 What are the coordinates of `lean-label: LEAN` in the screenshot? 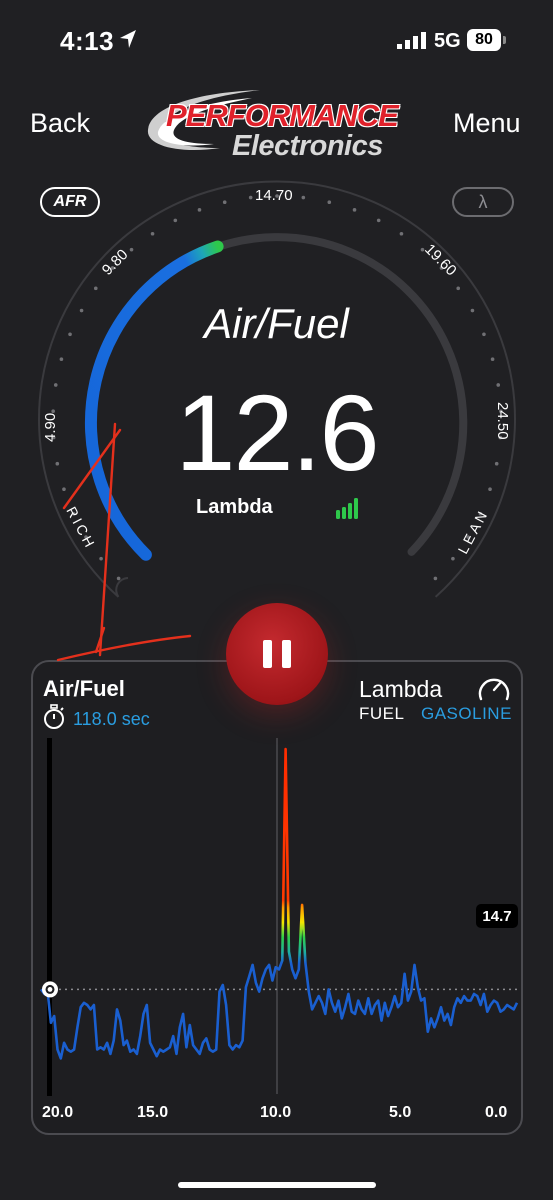 It's located at (473, 531).